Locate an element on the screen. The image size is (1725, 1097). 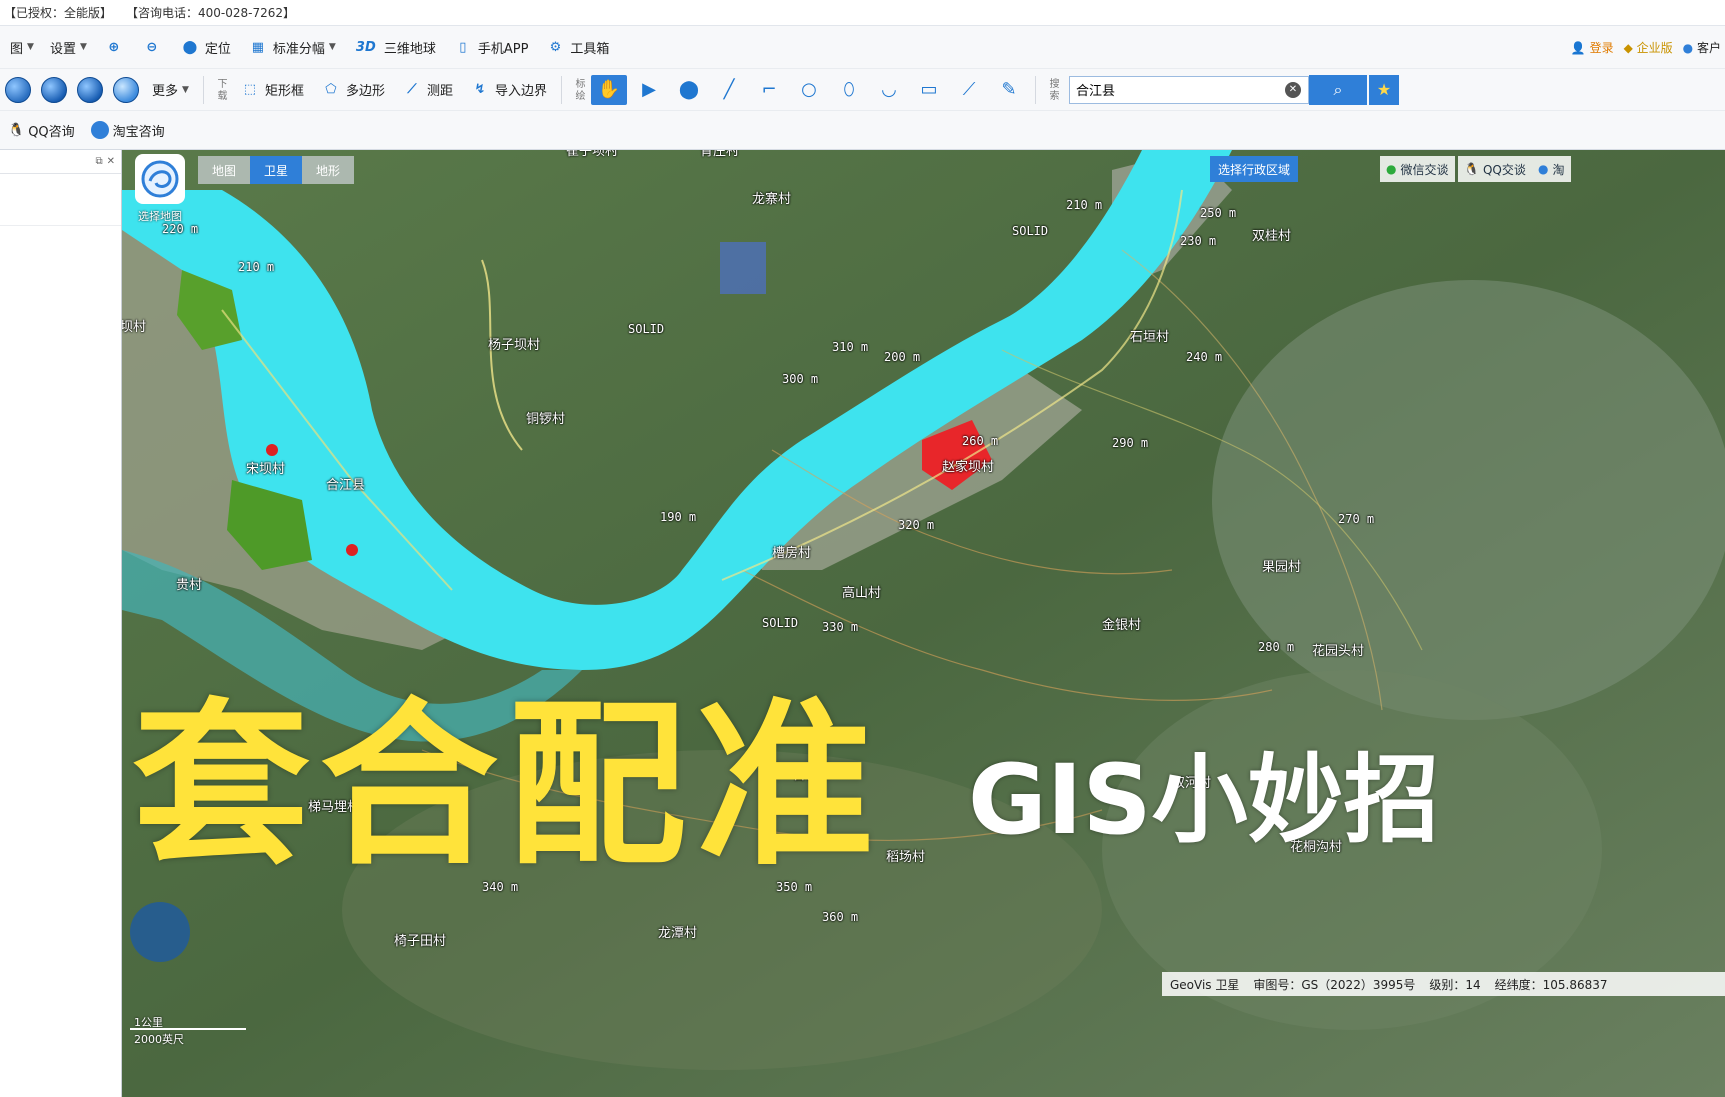
line-icon: ╱ is located at coordinates (729, 90).